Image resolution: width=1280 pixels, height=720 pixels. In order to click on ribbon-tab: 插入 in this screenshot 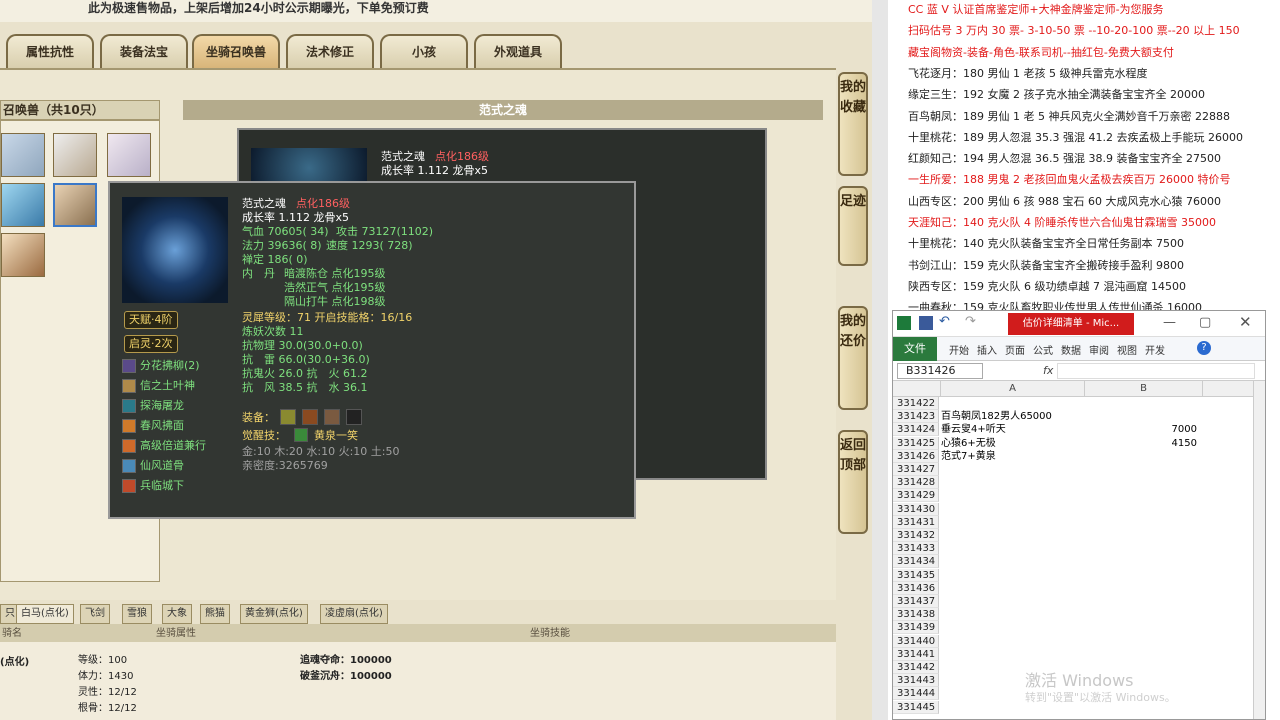, I will do `click(987, 349)`.